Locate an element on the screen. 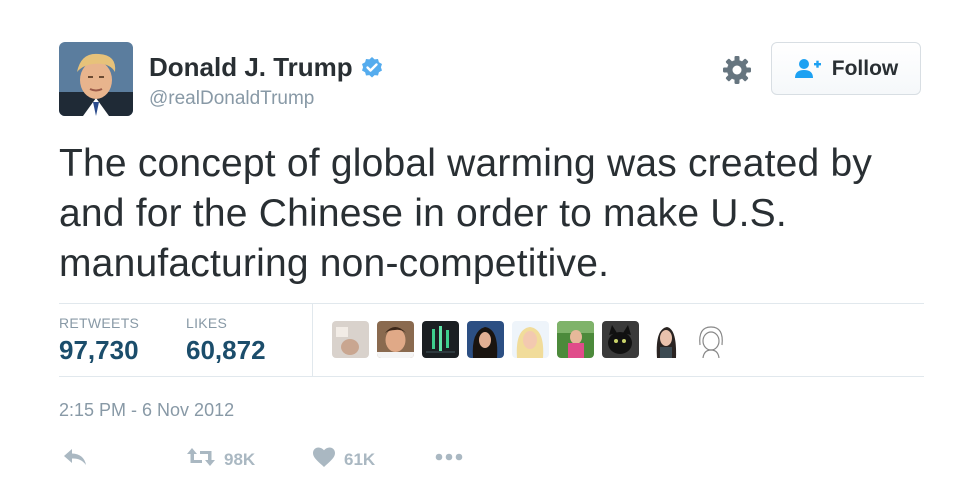 The image size is (980, 494). stats-top-divider is located at coordinates (491, 303).